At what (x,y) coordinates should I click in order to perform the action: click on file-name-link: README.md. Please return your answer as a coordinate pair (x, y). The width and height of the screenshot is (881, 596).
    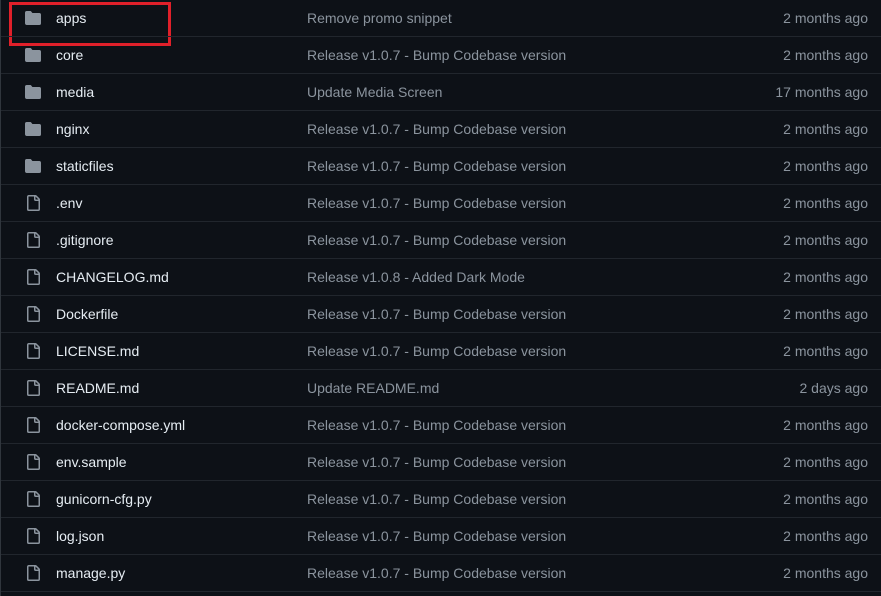
    Looking at the image, I should click on (97, 388).